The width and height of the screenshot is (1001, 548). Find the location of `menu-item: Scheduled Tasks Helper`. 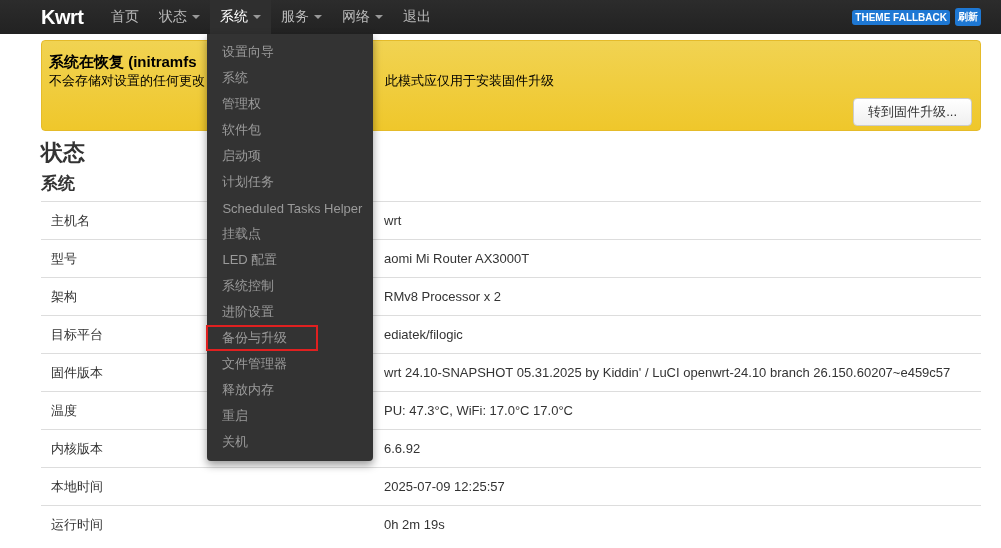

menu-item: Scheduled Tasks Helper is located at coordinates (290, 208).